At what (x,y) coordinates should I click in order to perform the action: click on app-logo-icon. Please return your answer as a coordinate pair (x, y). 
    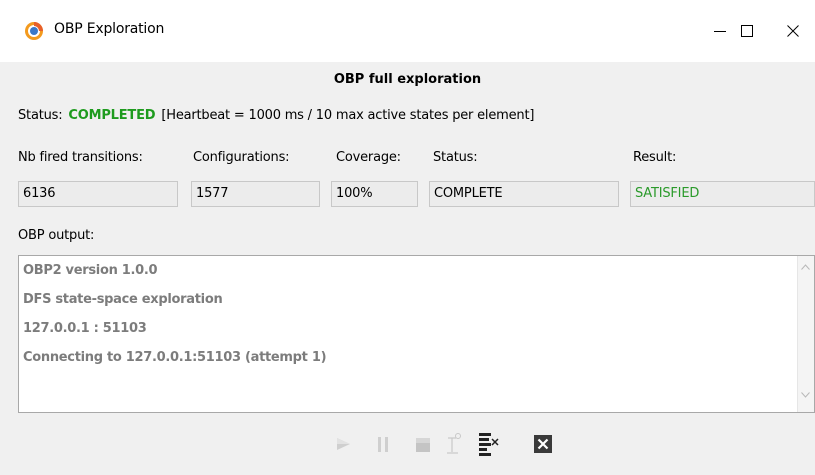
    Looking at the image, I should click on (34, 31).